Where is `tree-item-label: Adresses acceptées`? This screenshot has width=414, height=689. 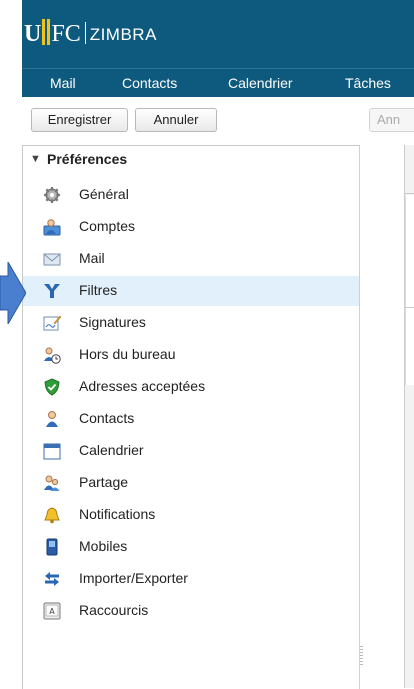 tree-item-label: Adresses acceptées is located at coordinates (142, 386).